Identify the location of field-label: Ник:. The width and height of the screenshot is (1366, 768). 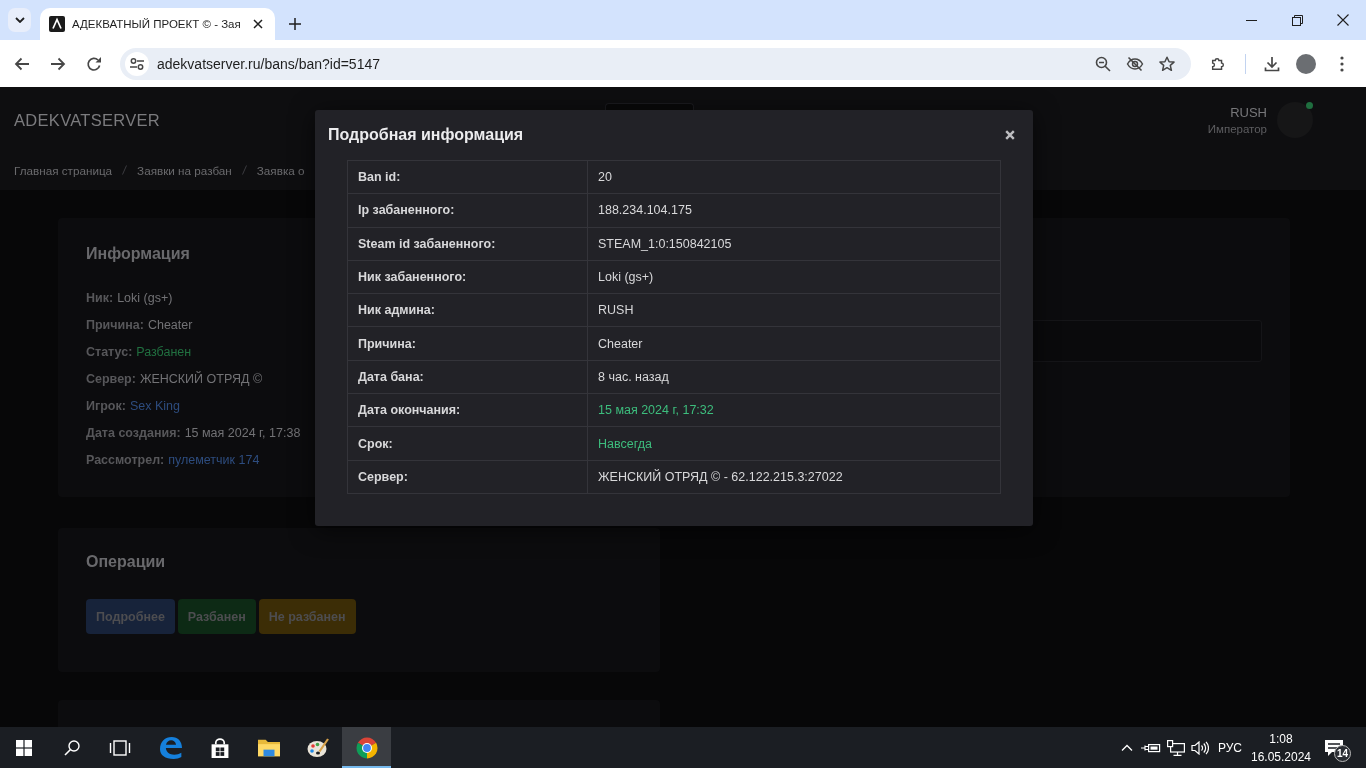
(100, 298).